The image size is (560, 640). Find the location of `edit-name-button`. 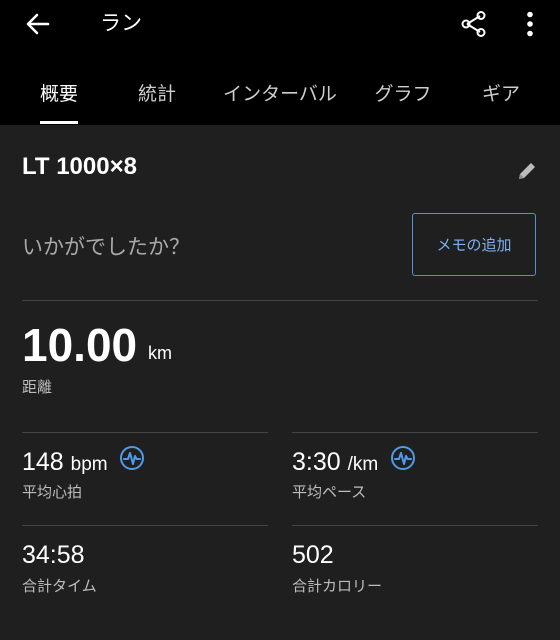

edit-name-button is located at coordinates (527, 171).